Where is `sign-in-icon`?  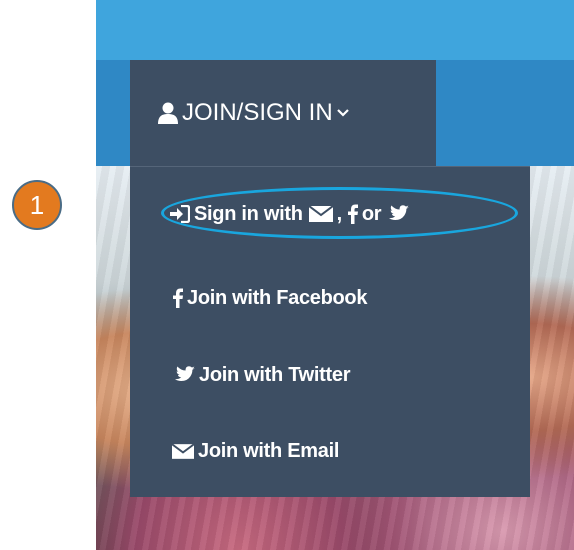
sign-in-icon is located at coordinates (180, 214).